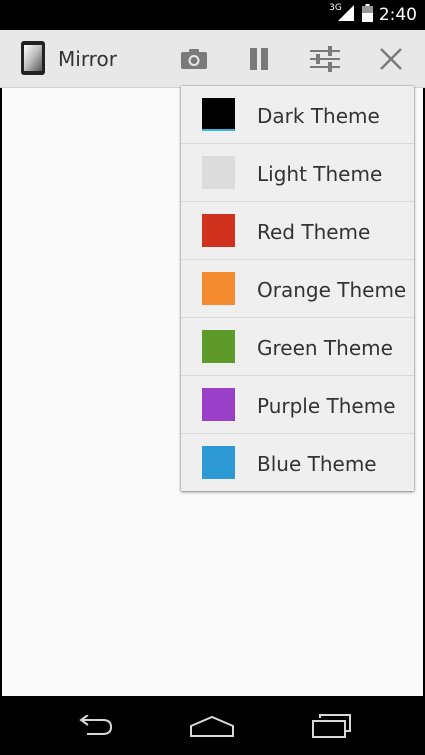 Image resolution: width=425 pixels, height=755 pixels. I want to click on menu-item-blue-theme: Blue Theme, so click(297, 462).